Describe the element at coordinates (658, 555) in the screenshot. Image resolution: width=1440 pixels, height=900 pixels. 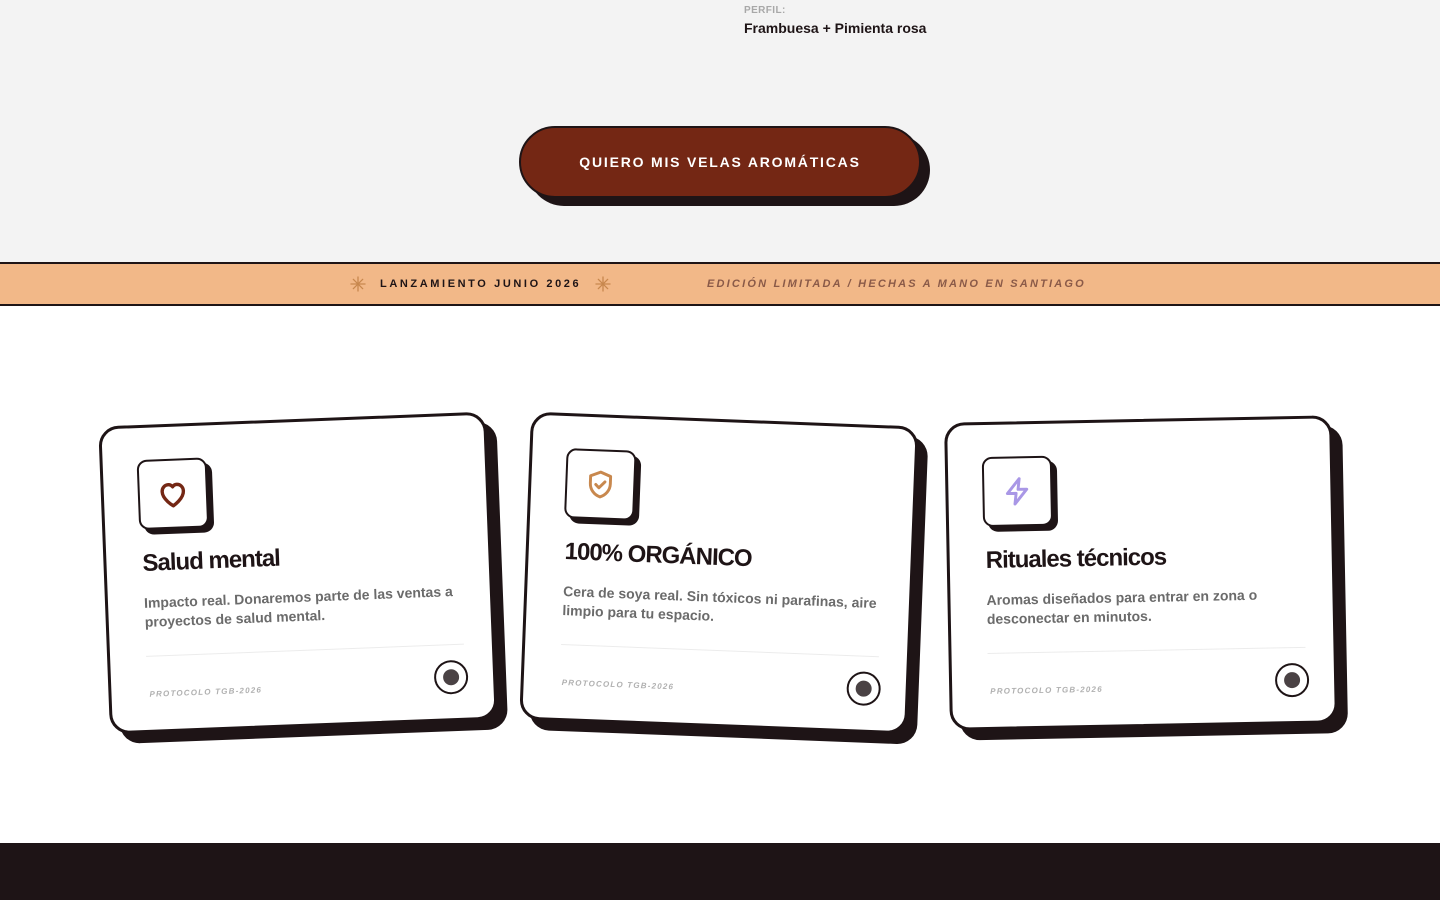
I see `card-title: 100% ORGÁNICO` at that location.